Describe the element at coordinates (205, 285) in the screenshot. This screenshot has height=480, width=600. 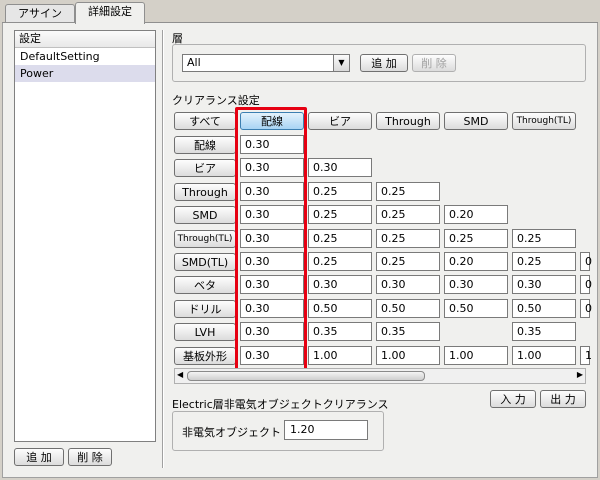
I see `row-header-copper-fill: ベタ` at that location.